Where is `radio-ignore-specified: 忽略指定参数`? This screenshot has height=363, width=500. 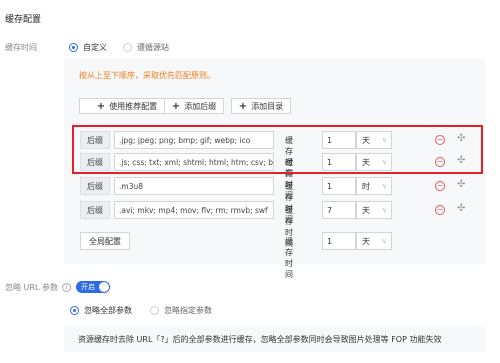 radio-ignore-specified: 忽略指定参数 is located at coordinates (181, 310).